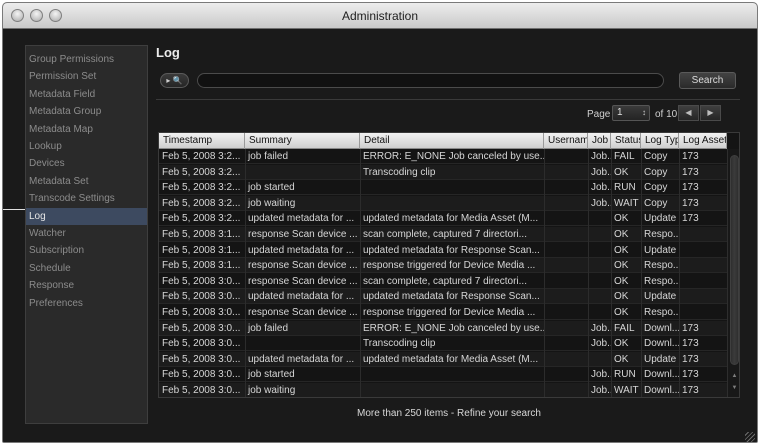 The image size is (760, 445). I want to click on sidebar-item-metadata-set: Metadata Set, so click(86, 181).